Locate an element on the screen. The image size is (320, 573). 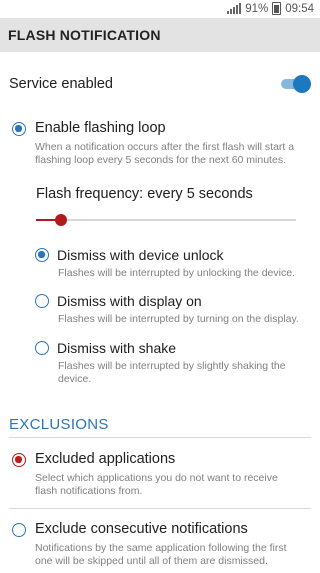
service-enabled-label: Service enabled is located at coordinates (61, 84).